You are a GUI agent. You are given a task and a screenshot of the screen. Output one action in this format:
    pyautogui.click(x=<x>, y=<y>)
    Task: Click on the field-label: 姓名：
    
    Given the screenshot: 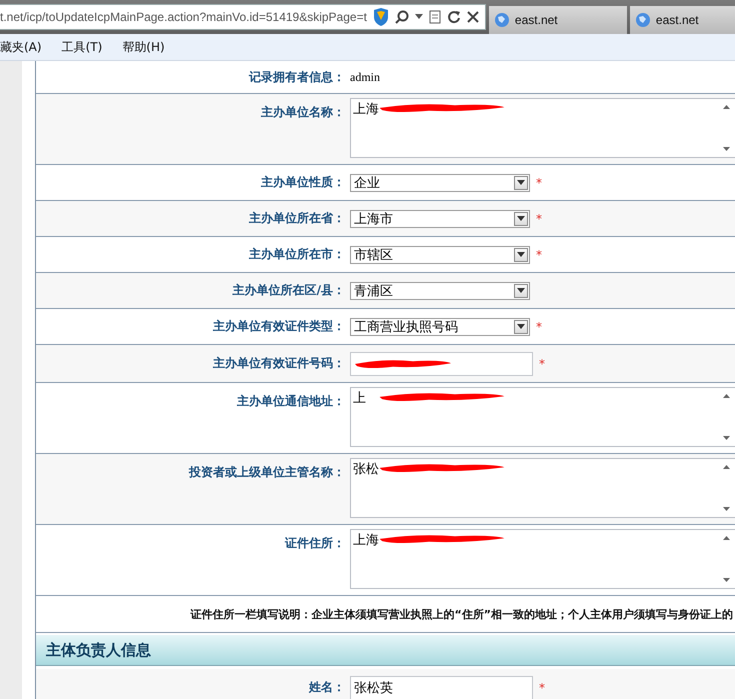 What is the action you would take?
    pyautogui.click(x=327, y=687)
    